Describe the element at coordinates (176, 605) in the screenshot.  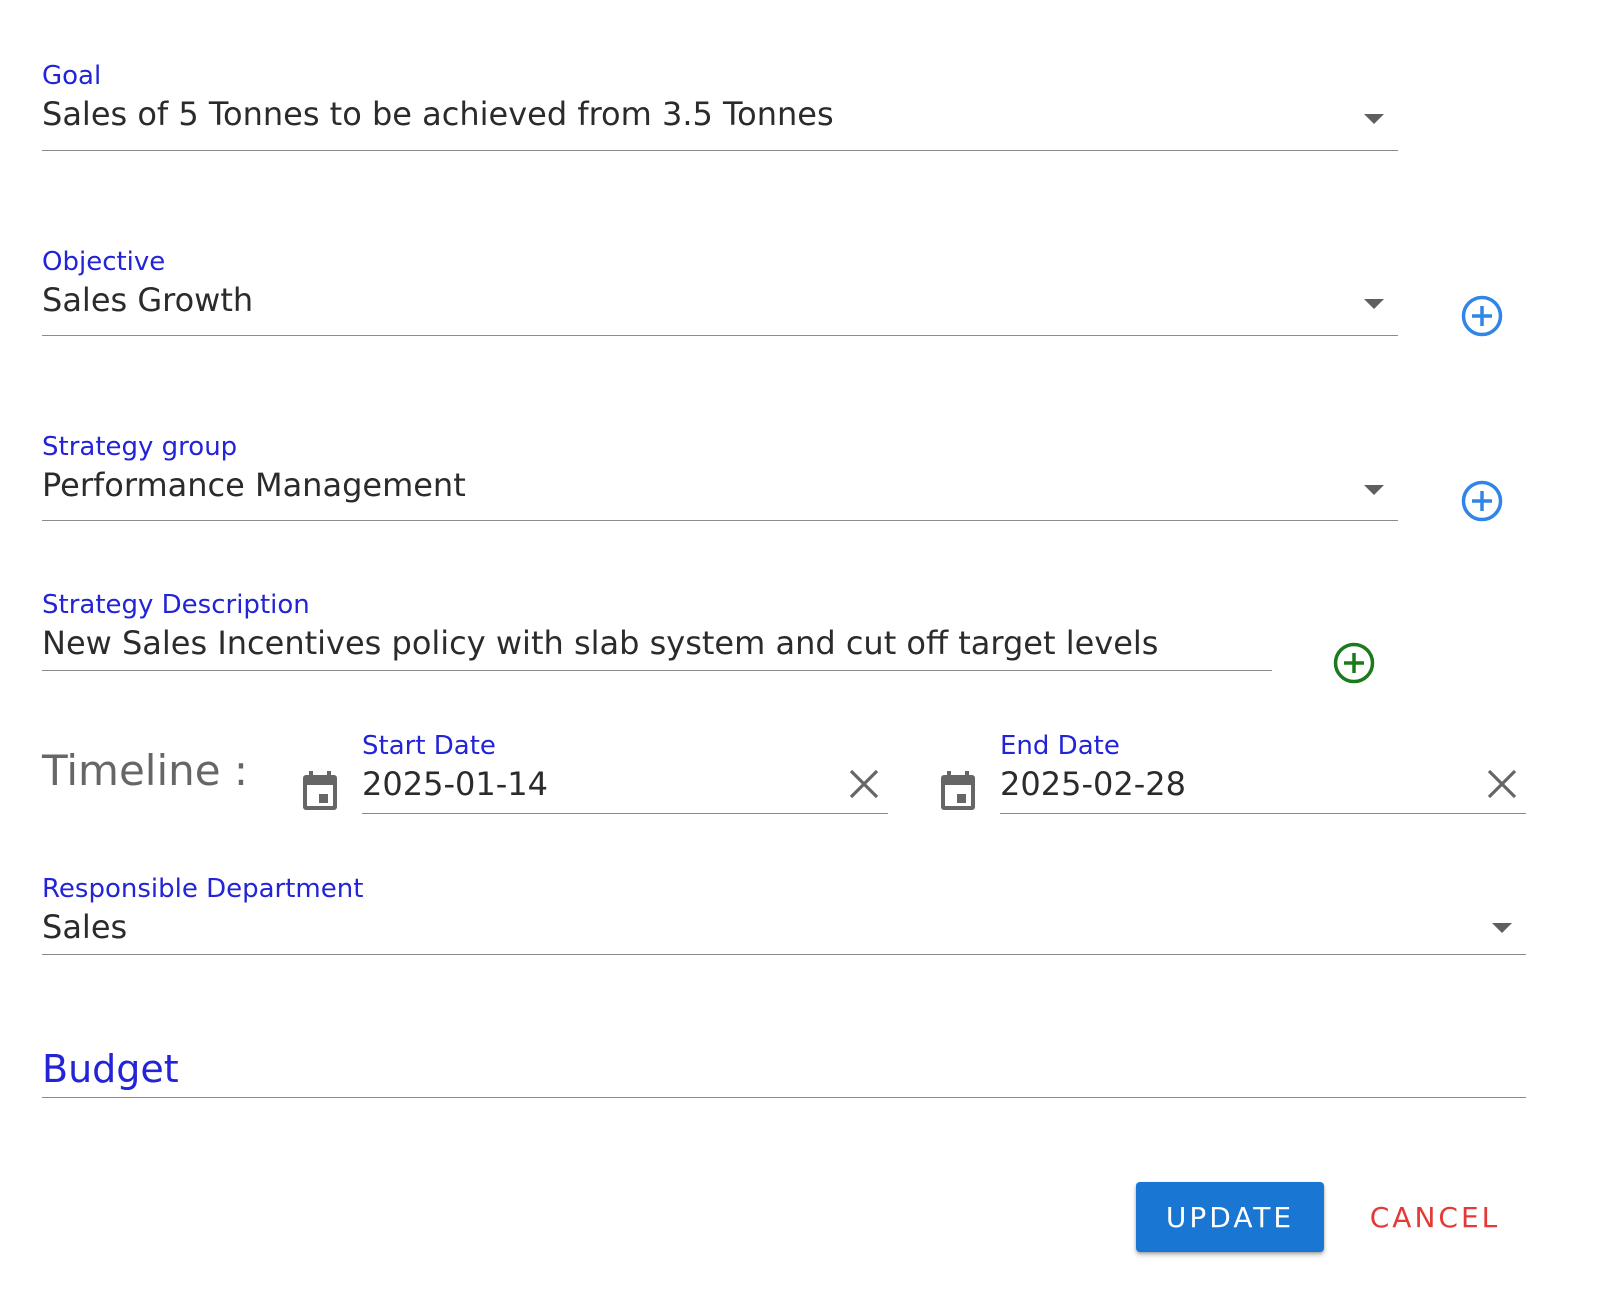
I see `strategy-description-label: Strategy Description` at that location.